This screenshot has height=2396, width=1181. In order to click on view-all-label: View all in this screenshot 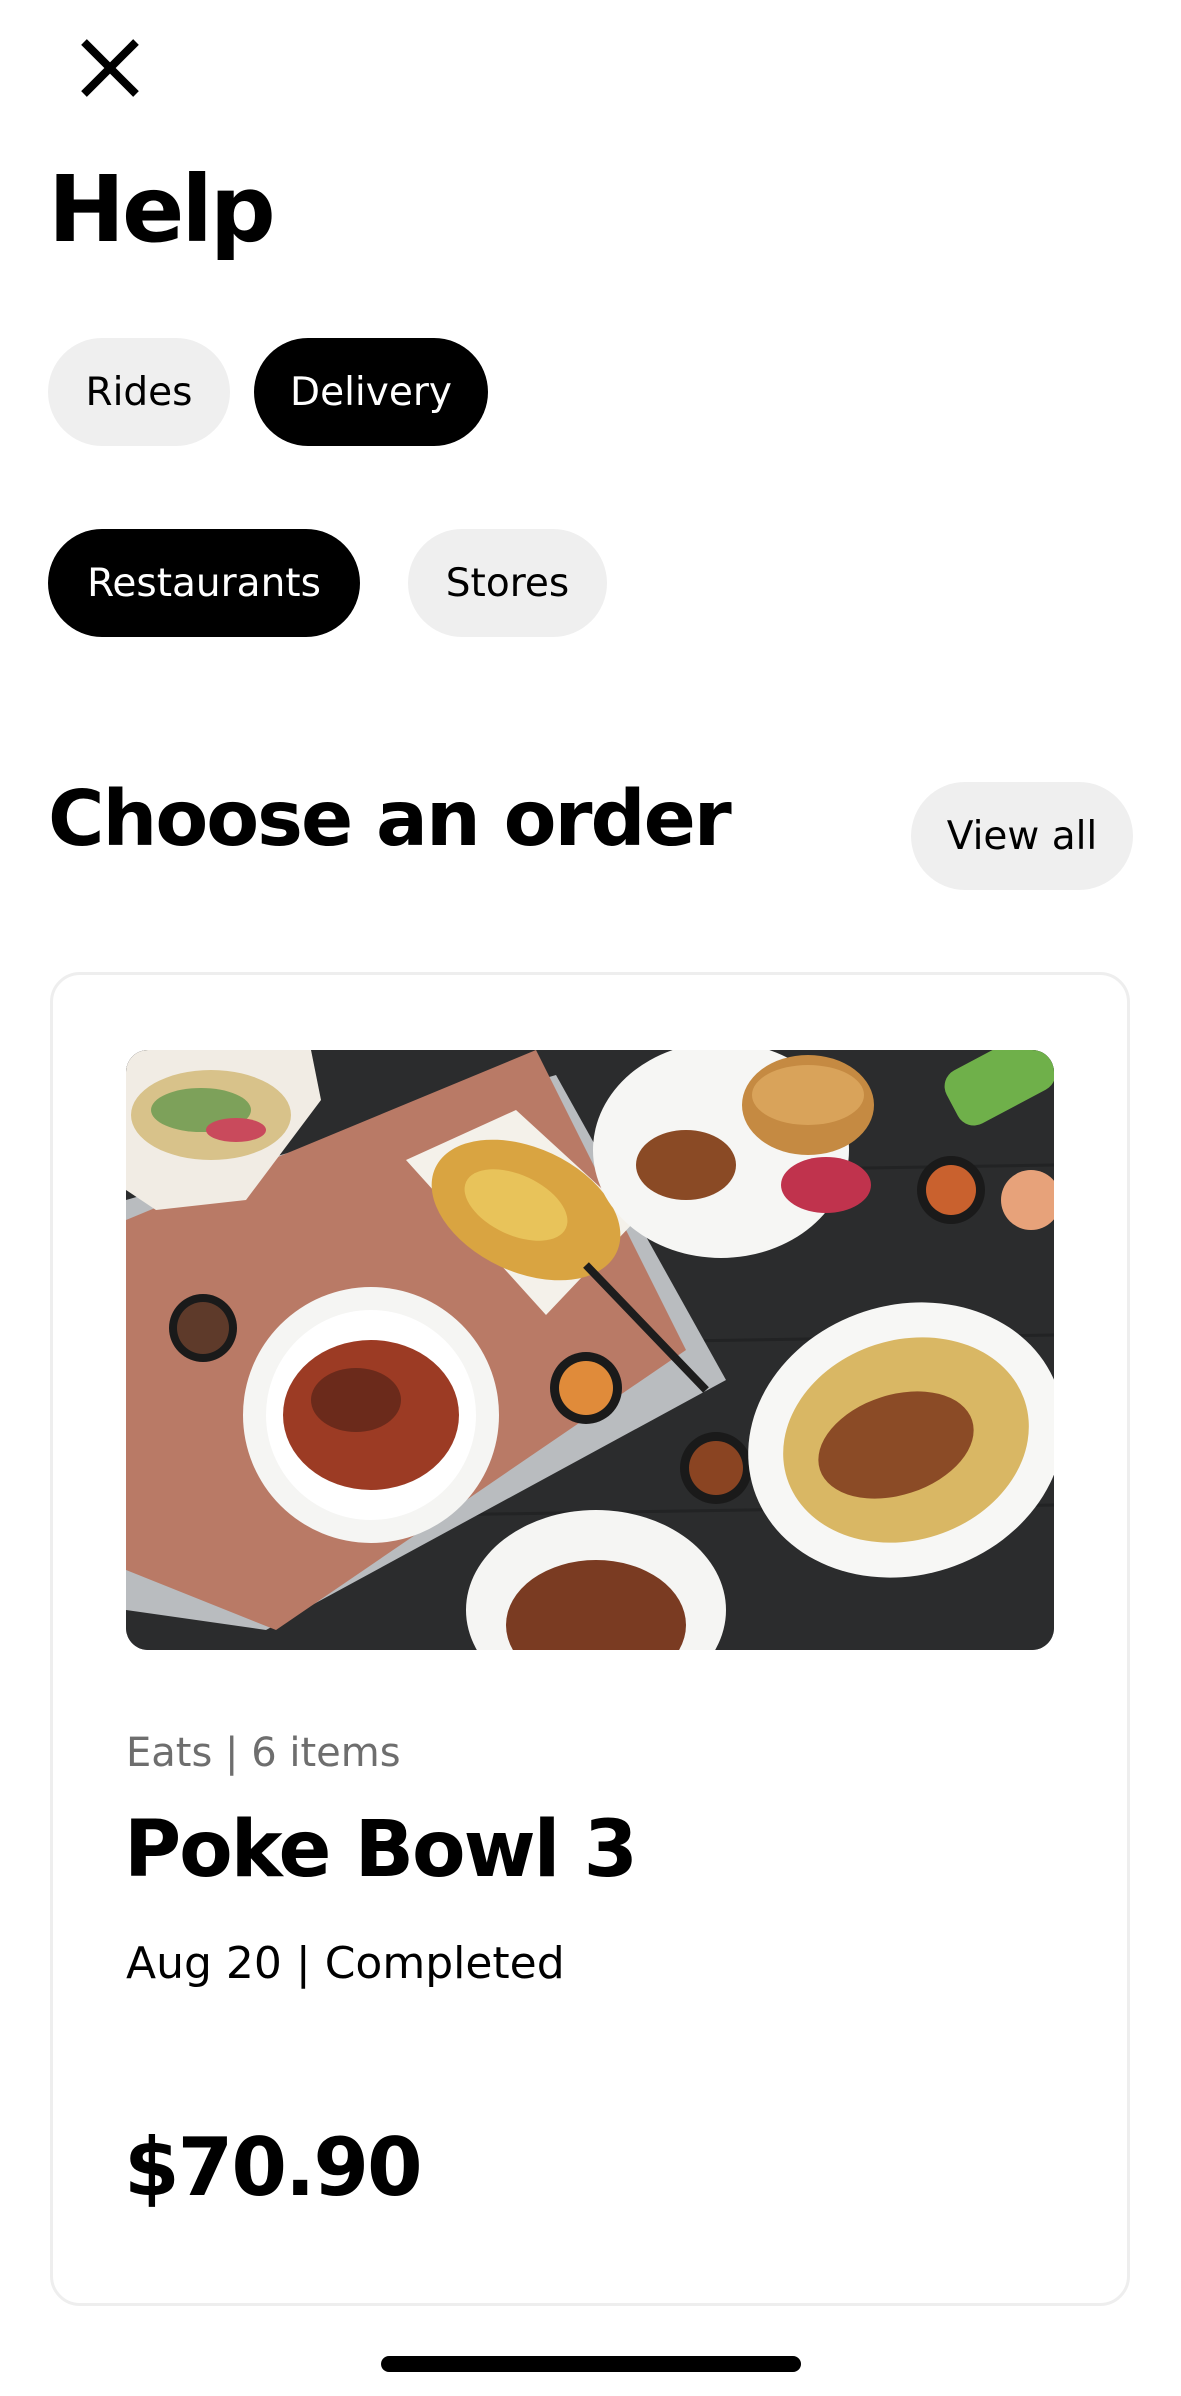, I will do `click(1022, 836)`.